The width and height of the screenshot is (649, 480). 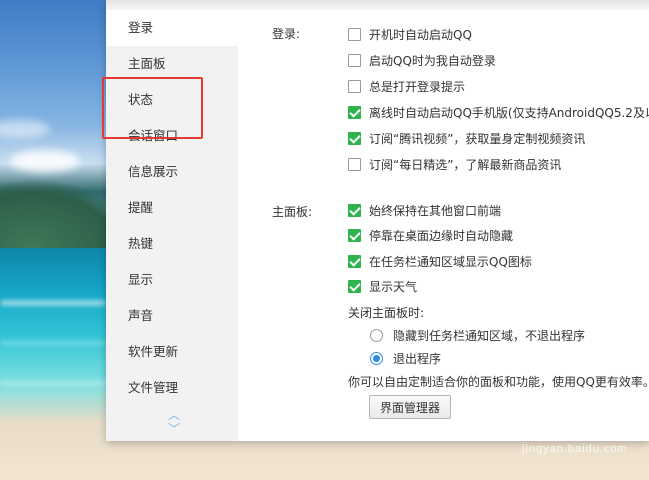 What do you see at coordinates (286, 34) in the screenshot?
I see `login-section-label: 登录:` at bounding box center [286, 34].